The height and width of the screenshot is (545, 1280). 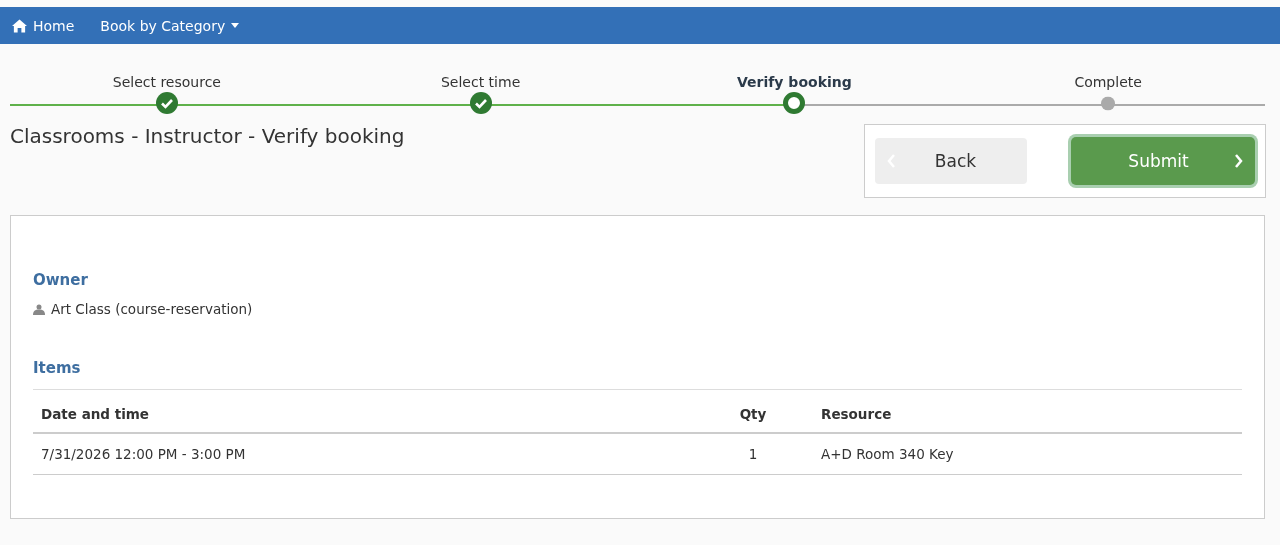 I want to click on owner-name: Art Class (course-reservation), so click(x=152, y=309).